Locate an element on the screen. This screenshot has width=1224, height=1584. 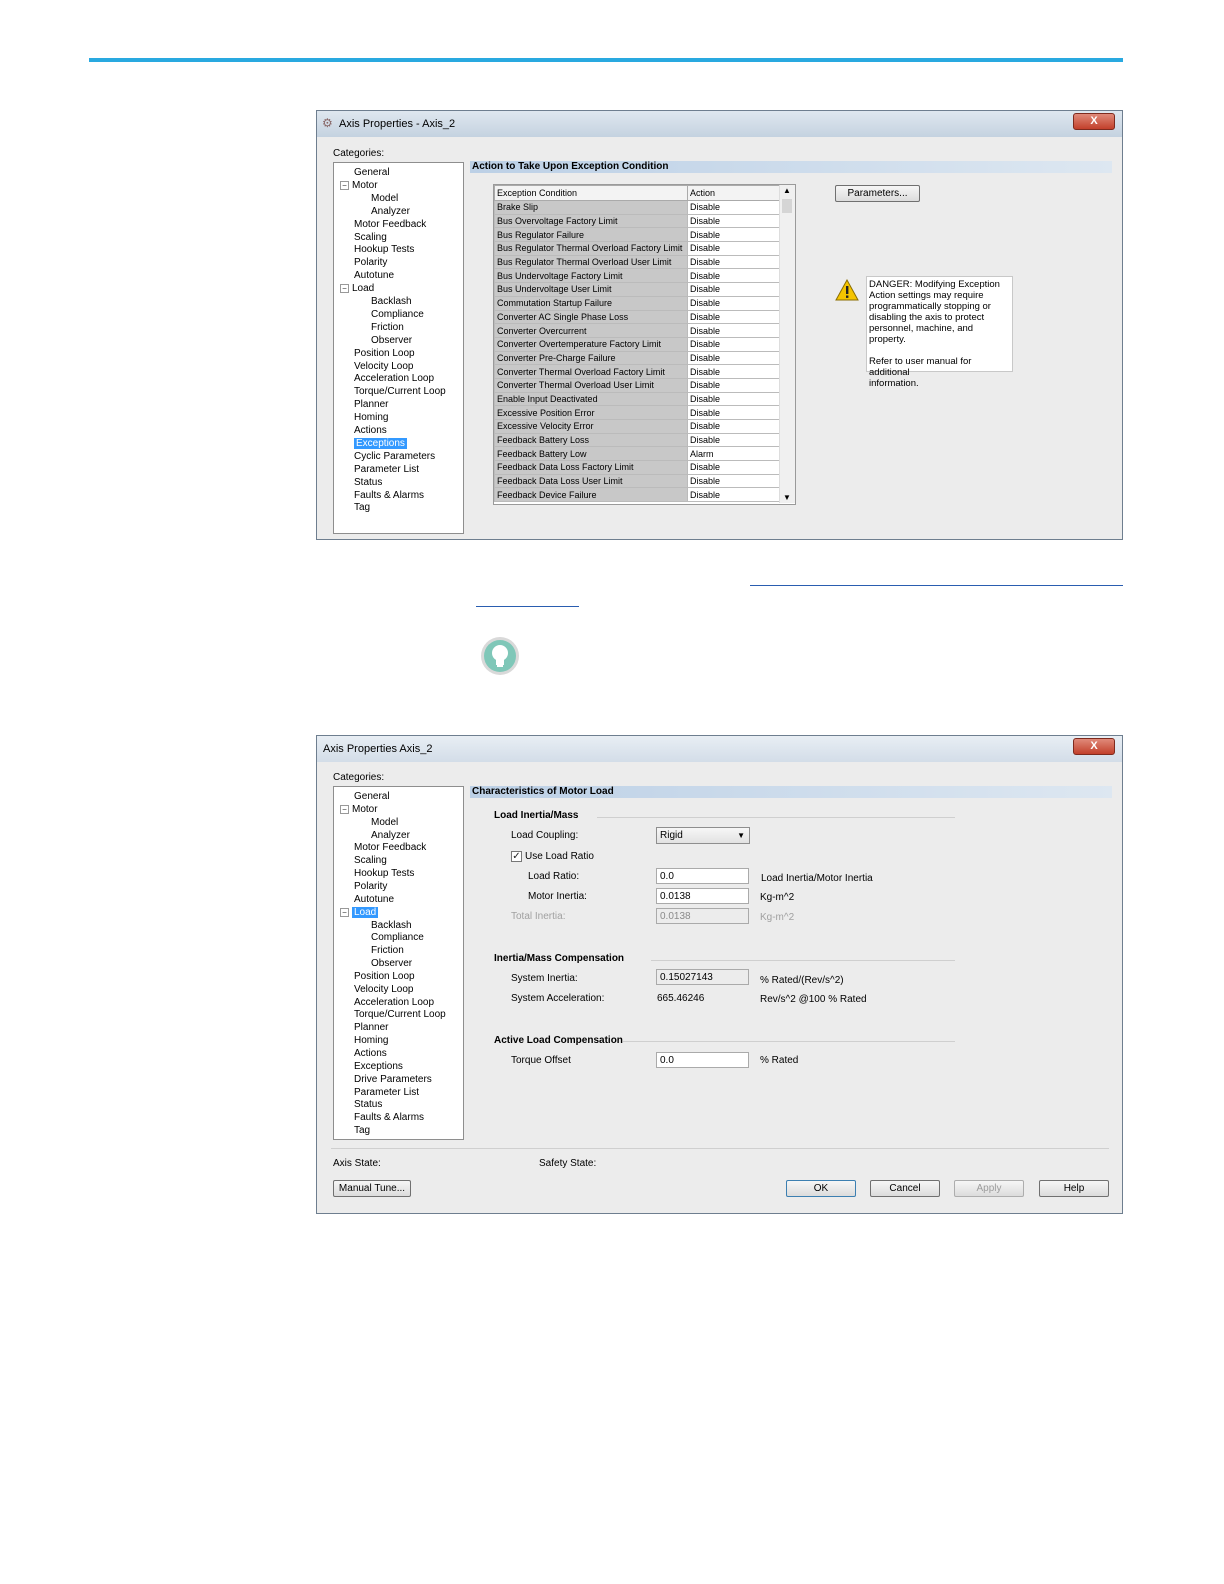
scroll-thumb is located at coordinates (787, 206).